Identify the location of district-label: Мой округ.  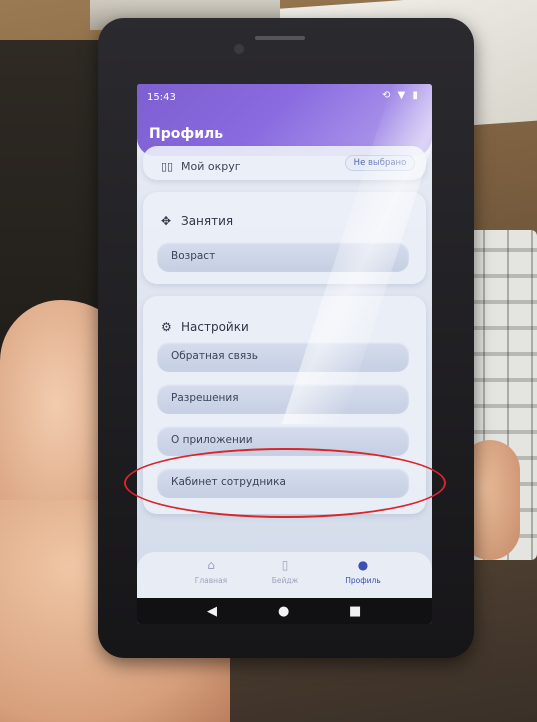
(211, 166).